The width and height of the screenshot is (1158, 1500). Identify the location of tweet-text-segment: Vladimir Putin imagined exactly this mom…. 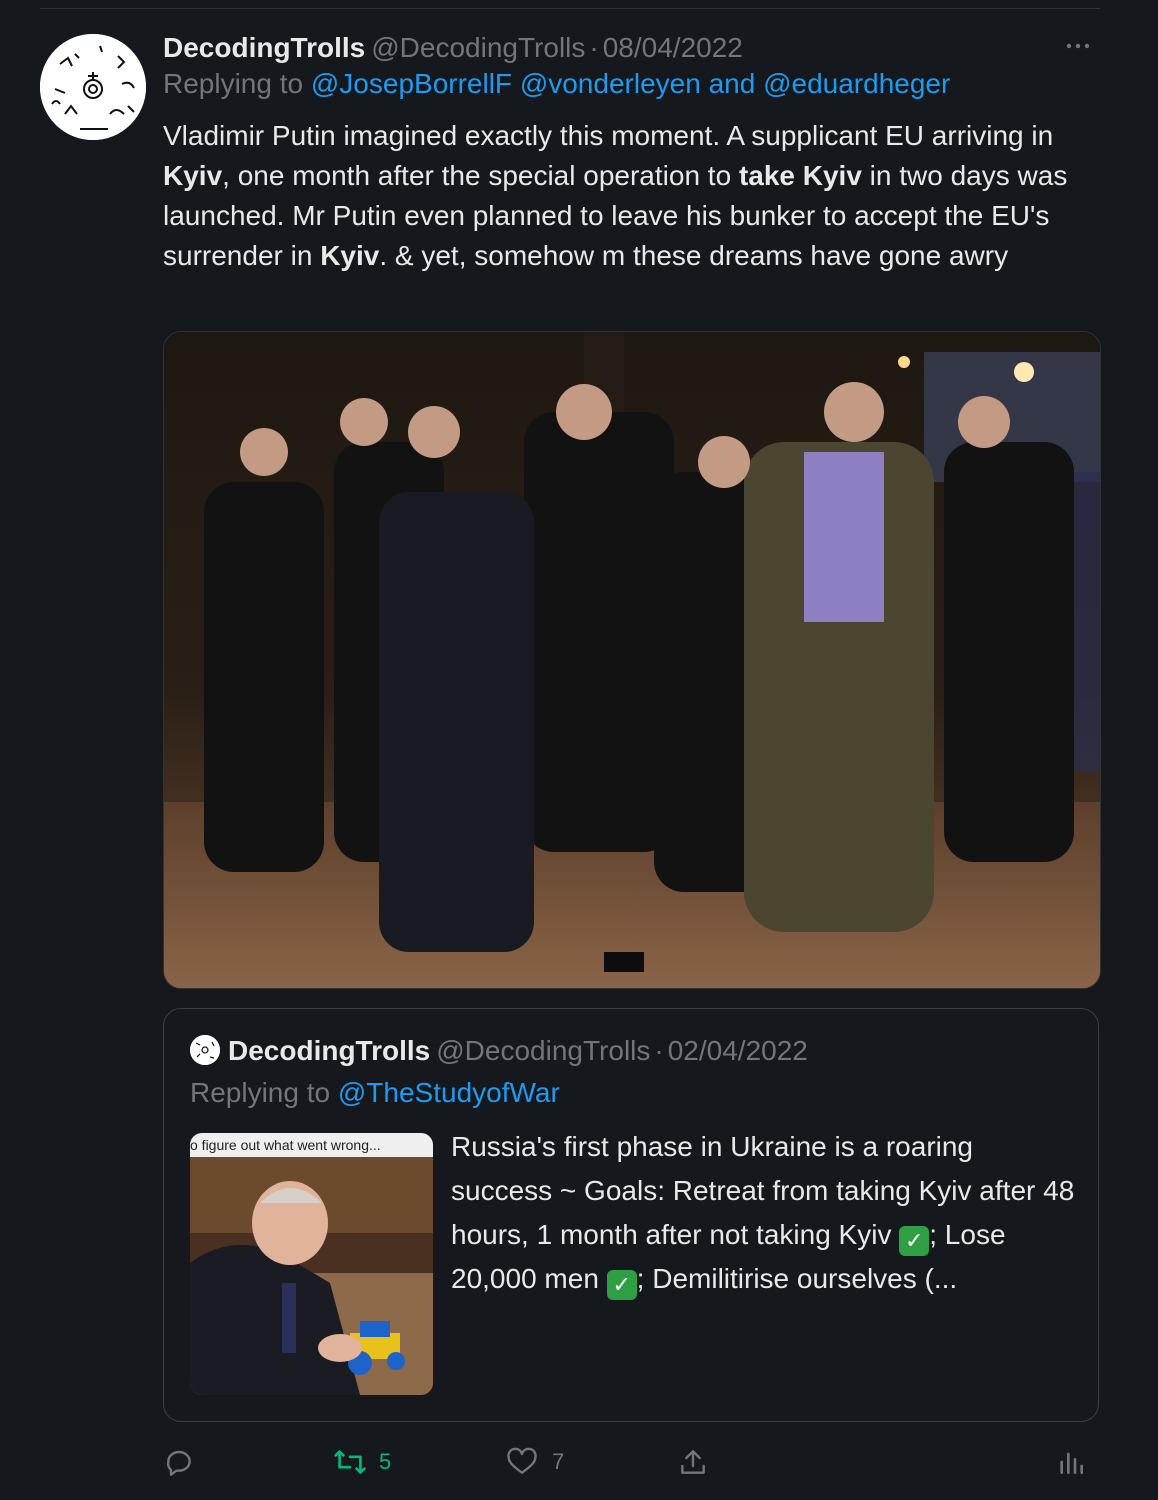
(608, 135).